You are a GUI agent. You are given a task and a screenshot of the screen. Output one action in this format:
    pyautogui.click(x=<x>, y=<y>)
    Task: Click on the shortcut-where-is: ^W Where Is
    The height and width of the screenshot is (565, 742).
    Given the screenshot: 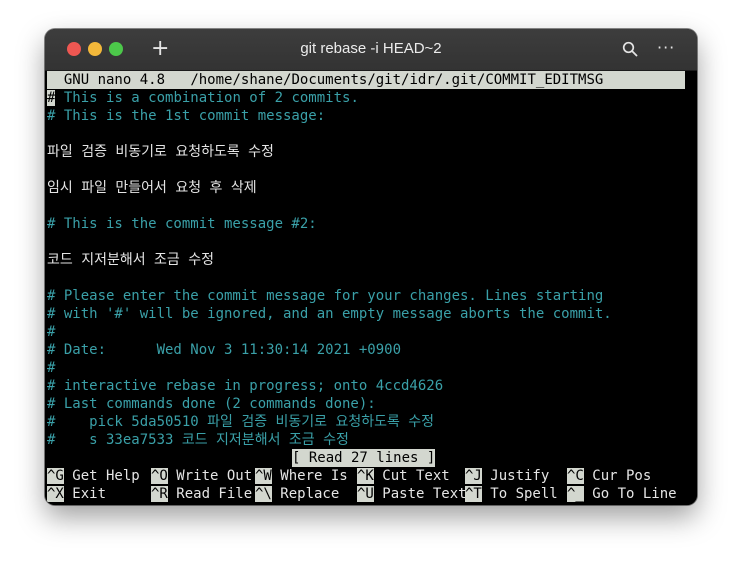 What is the action you would take?
    pyautogui.click(x=301, y=476)
    